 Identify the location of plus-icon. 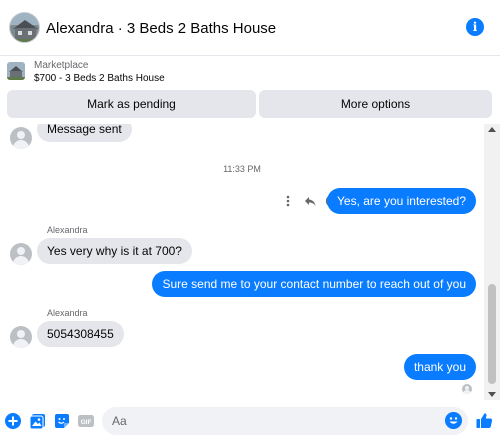
(13, 421).